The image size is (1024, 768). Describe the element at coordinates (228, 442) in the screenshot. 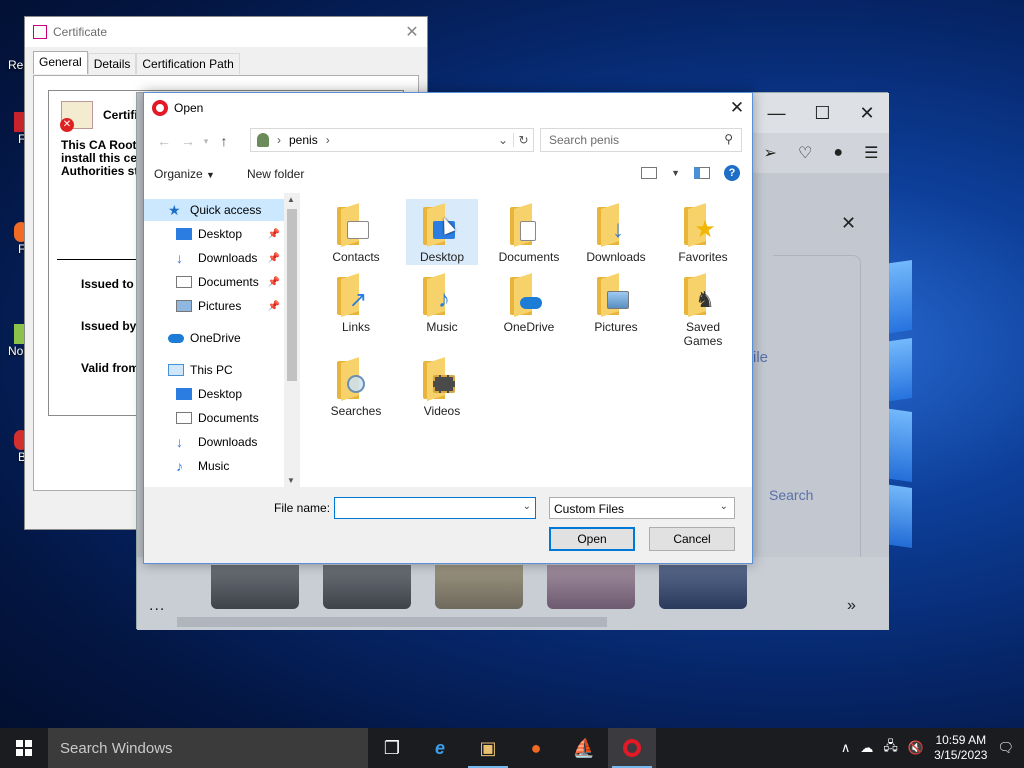

I see `nav-item-label: Downloads` at that location.